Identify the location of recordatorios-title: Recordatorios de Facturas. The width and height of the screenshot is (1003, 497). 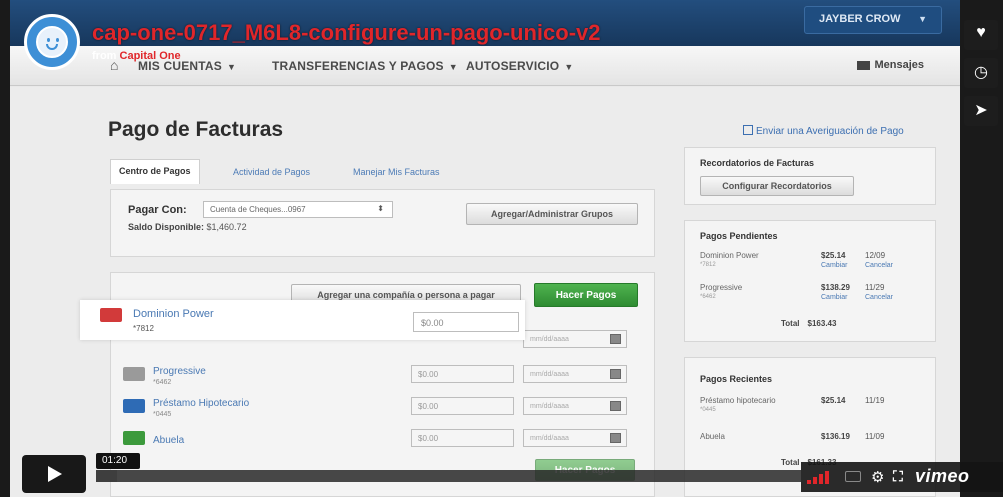
(757, 163).